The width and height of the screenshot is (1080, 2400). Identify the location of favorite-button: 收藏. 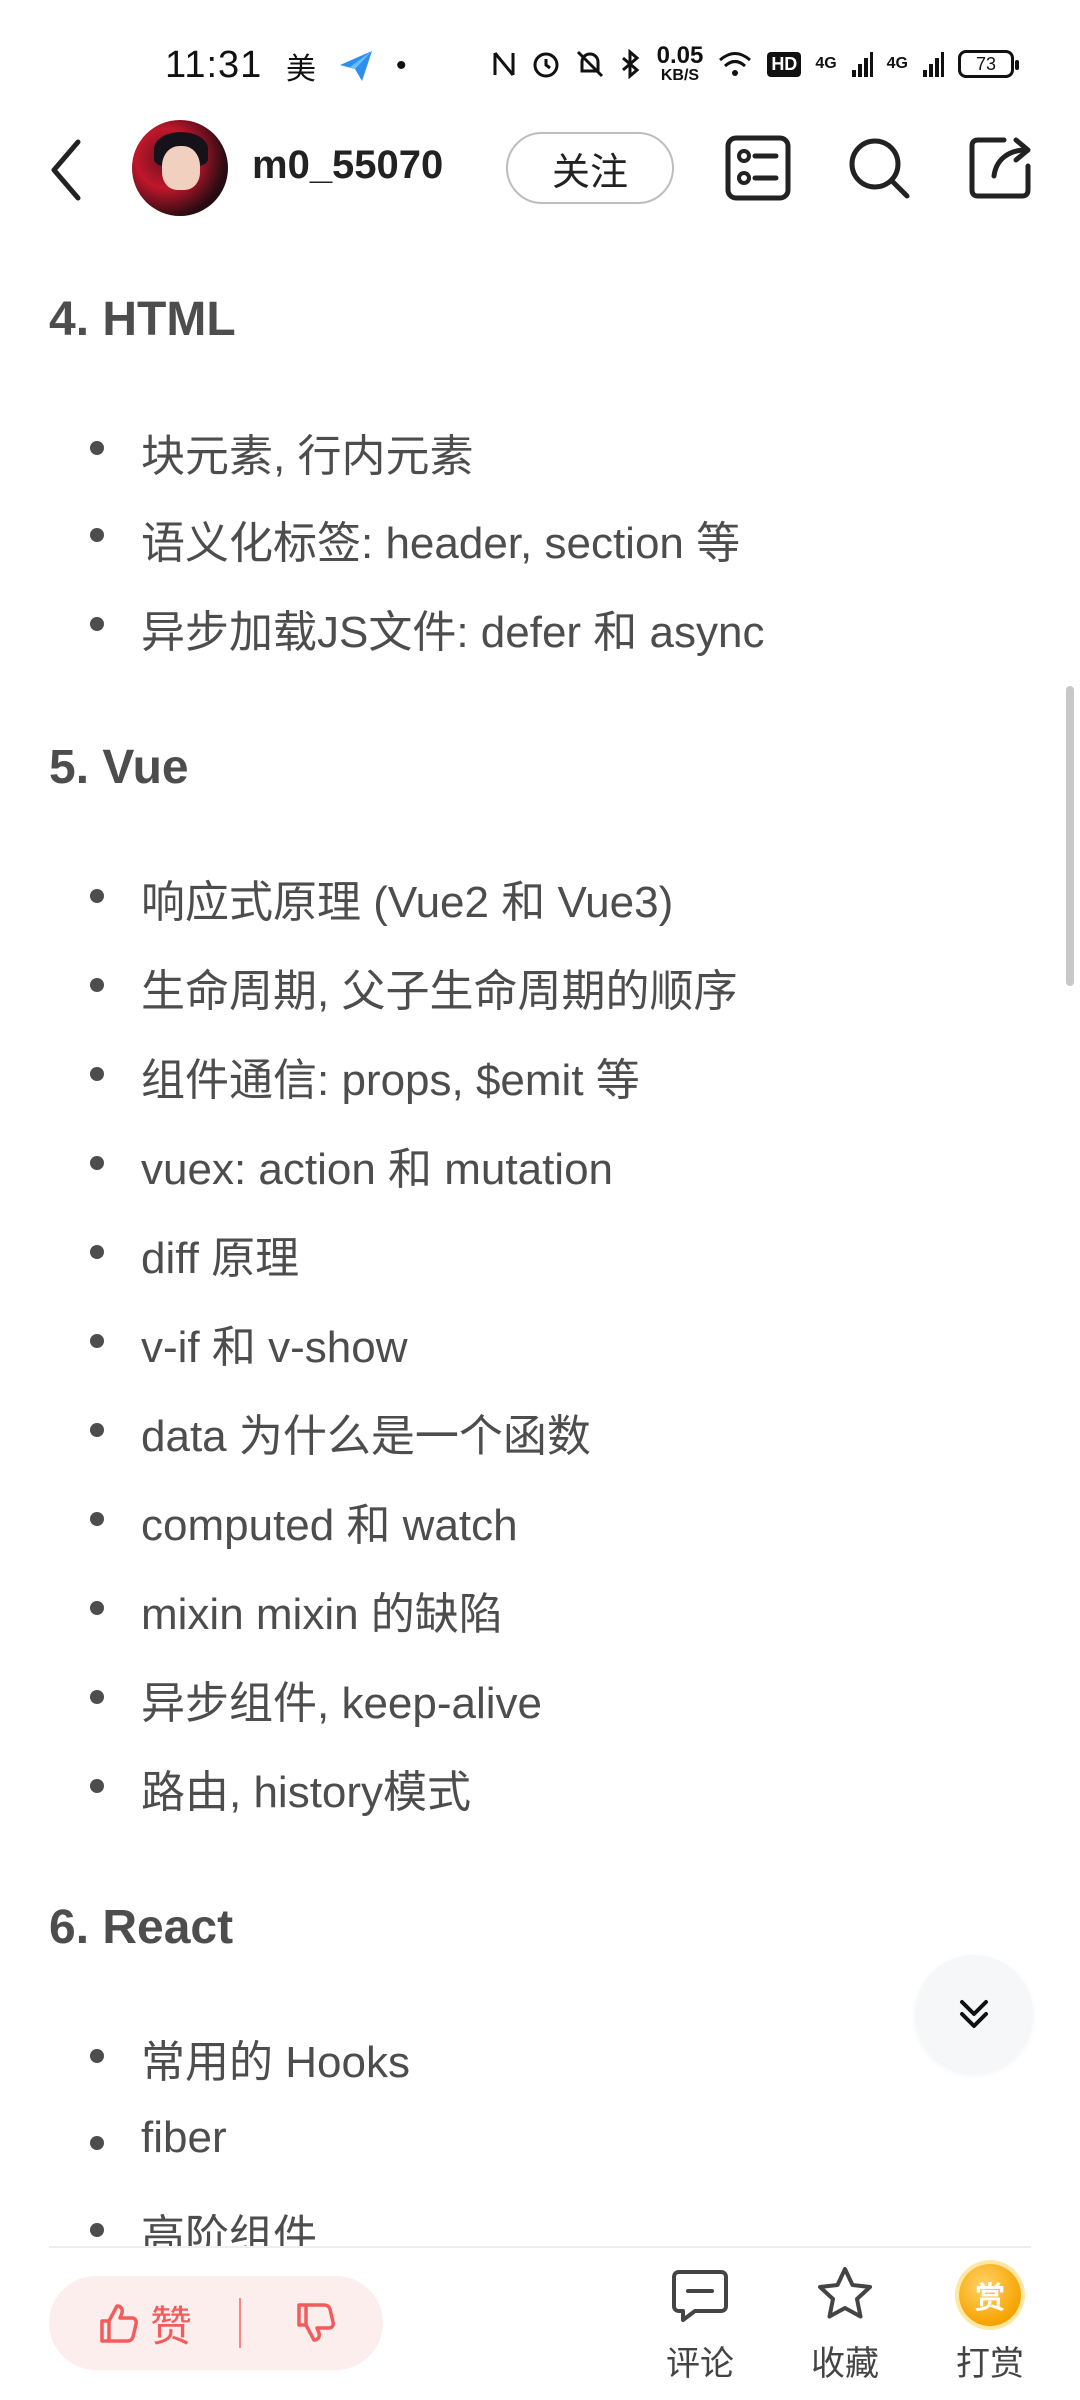
(845, 2329).